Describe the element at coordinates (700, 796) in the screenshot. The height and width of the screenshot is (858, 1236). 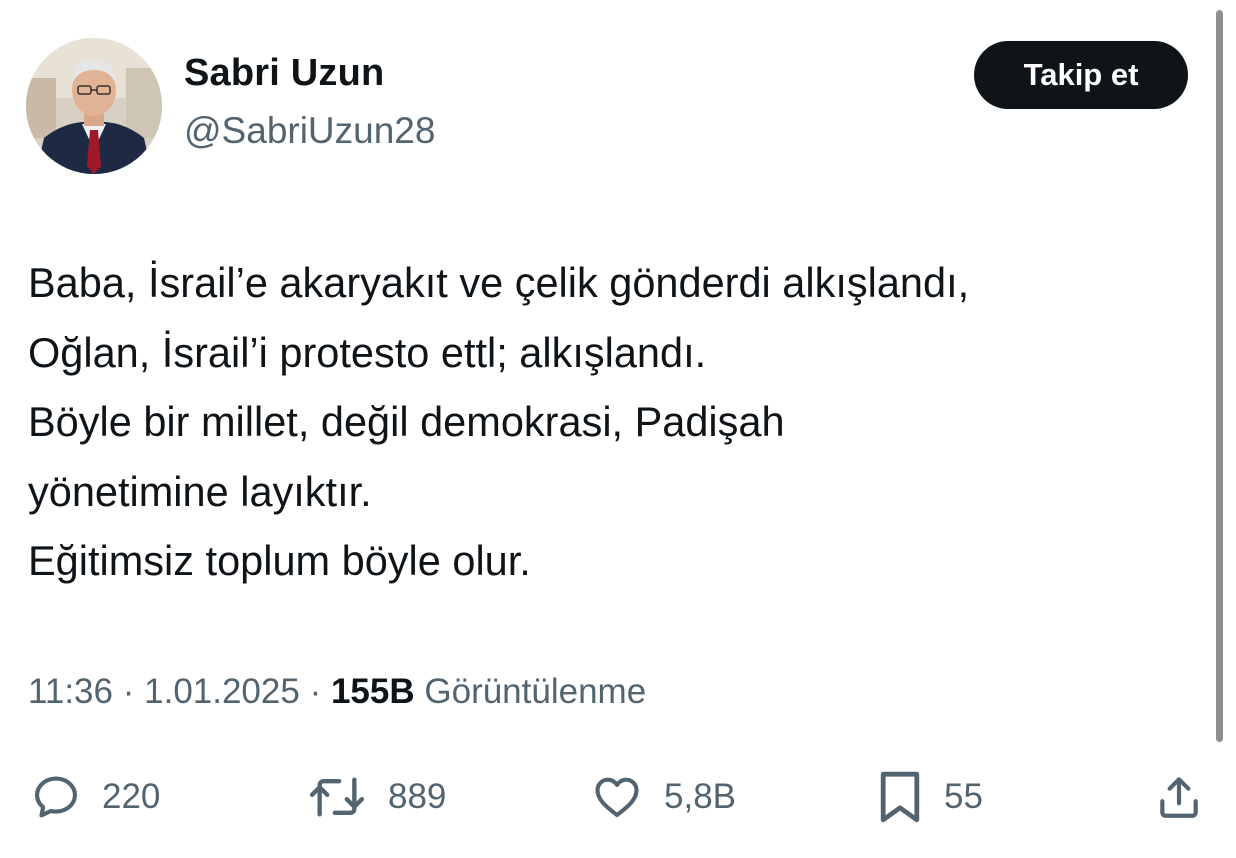
I see `like-count: 5,8B` at that location.